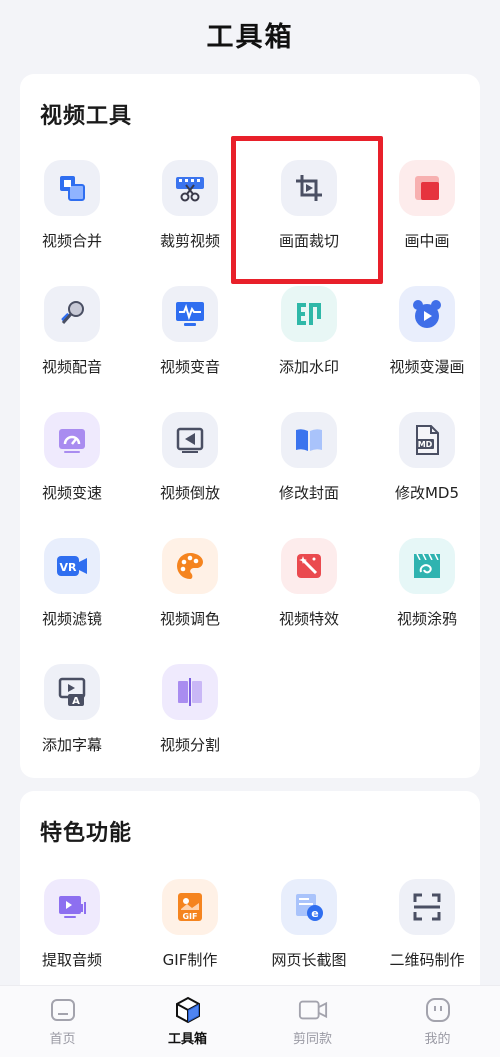 This screenshot has width=500, height=1057. What do you see at coordinates (427, 960) in the screenshot?
I see `tool-label: 二维码制作` at bounding box center [427, 960].